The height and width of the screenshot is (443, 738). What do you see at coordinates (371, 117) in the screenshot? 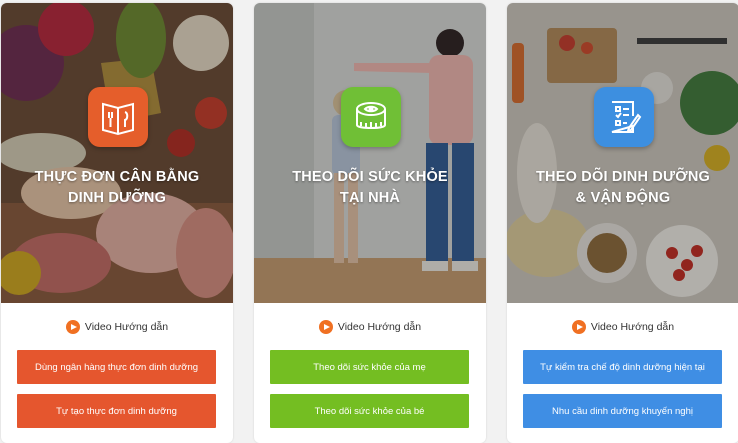
I see `measuring-tape-icon` at bounding box center [371, 117].